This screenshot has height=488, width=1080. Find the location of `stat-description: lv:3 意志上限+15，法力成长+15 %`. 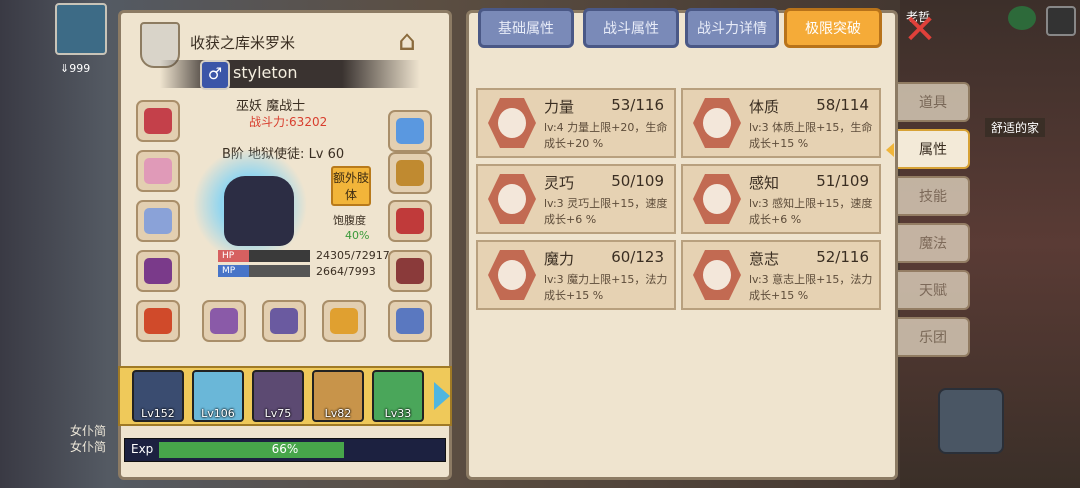

stat-description: lv:3 意志上限+15，法力成长+15 % is located at coordinates (811, 287).